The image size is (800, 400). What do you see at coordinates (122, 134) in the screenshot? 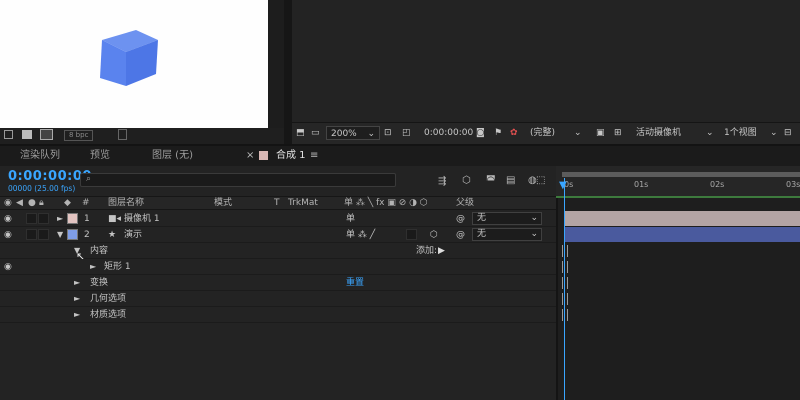
I see `trash-icon` at bounding box center [122, 134].